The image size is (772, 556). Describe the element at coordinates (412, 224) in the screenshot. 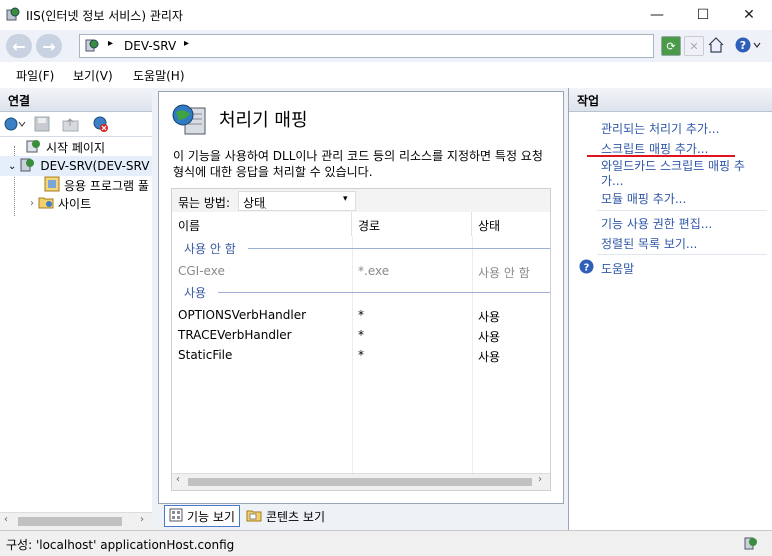

I see `column-header-path: 경로` at that location.